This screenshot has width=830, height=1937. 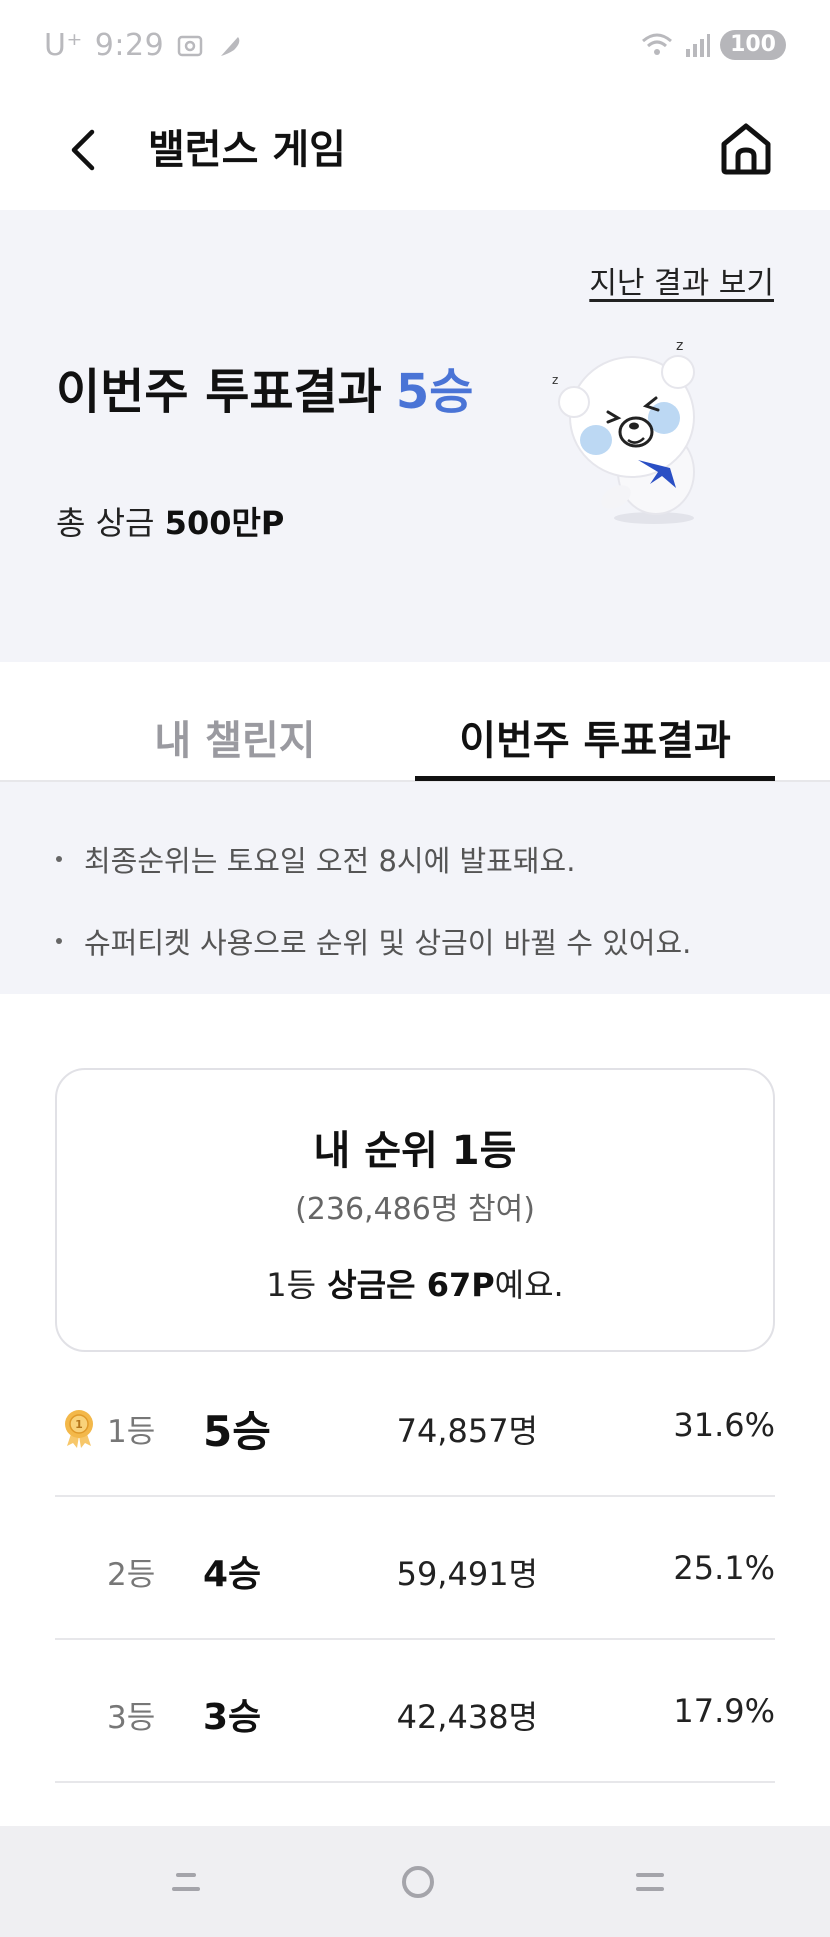 I want to click on gold-medal-icon: 1, so click(x=79, y=1429).